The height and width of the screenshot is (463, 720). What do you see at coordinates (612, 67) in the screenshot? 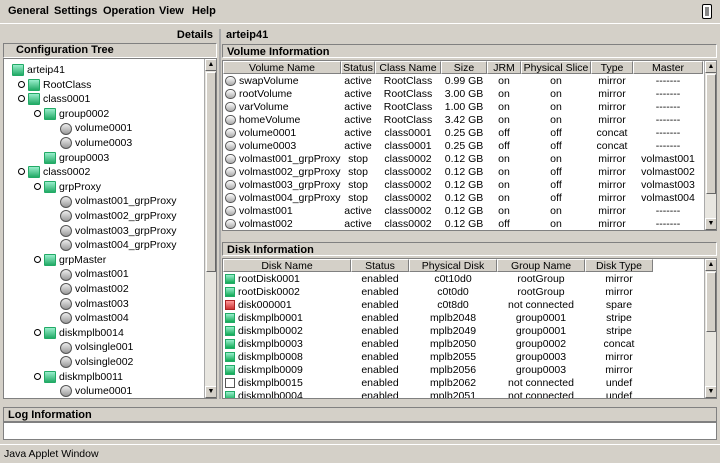
I see `column-header: Type` at bounding box center [612, 67].